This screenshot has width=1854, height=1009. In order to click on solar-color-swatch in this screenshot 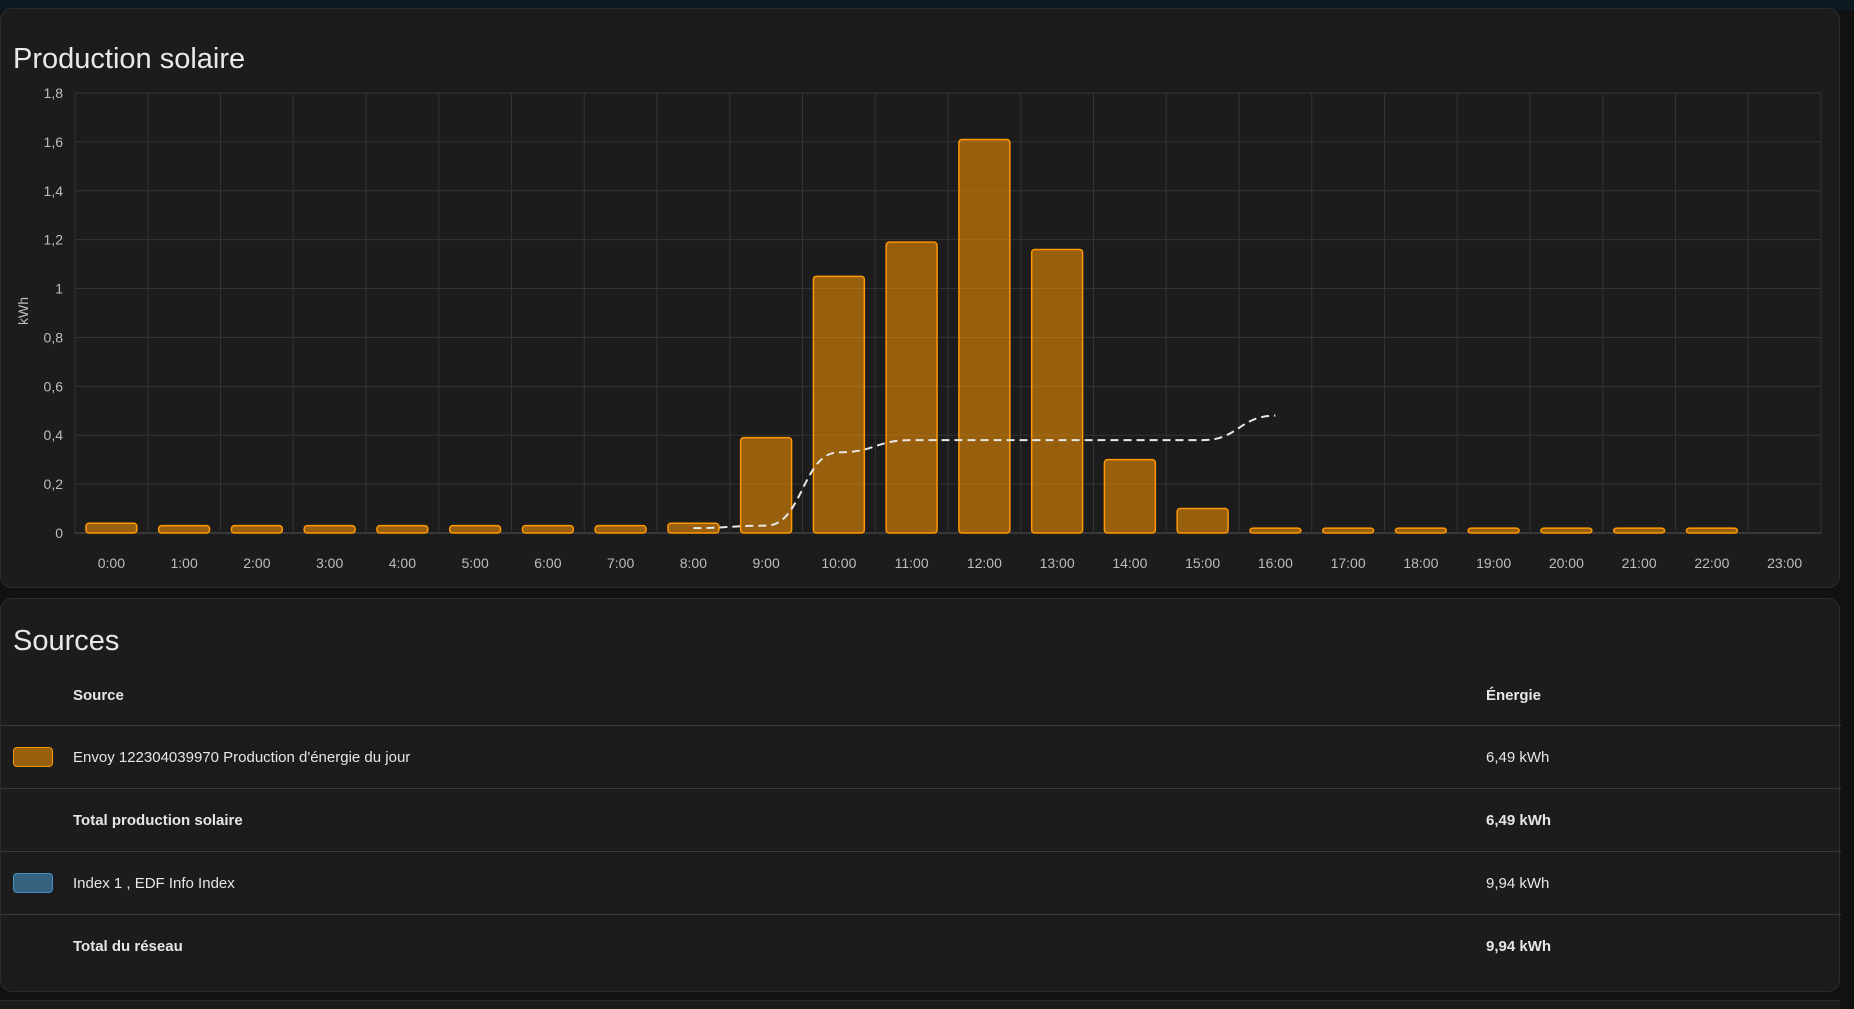, I will do `click(33, 757)`.